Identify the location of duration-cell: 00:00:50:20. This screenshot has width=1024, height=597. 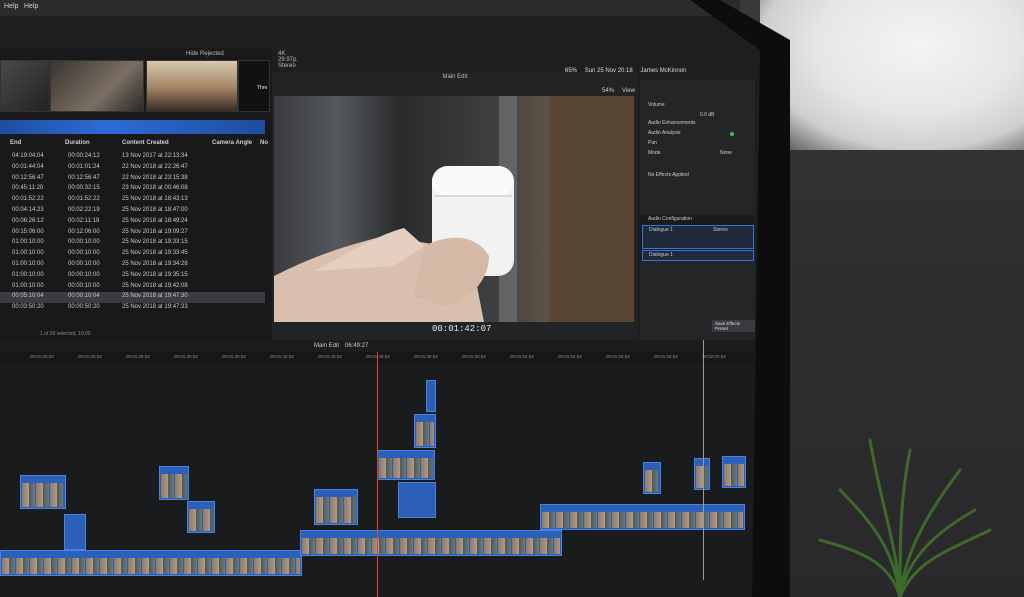
(84, 307).